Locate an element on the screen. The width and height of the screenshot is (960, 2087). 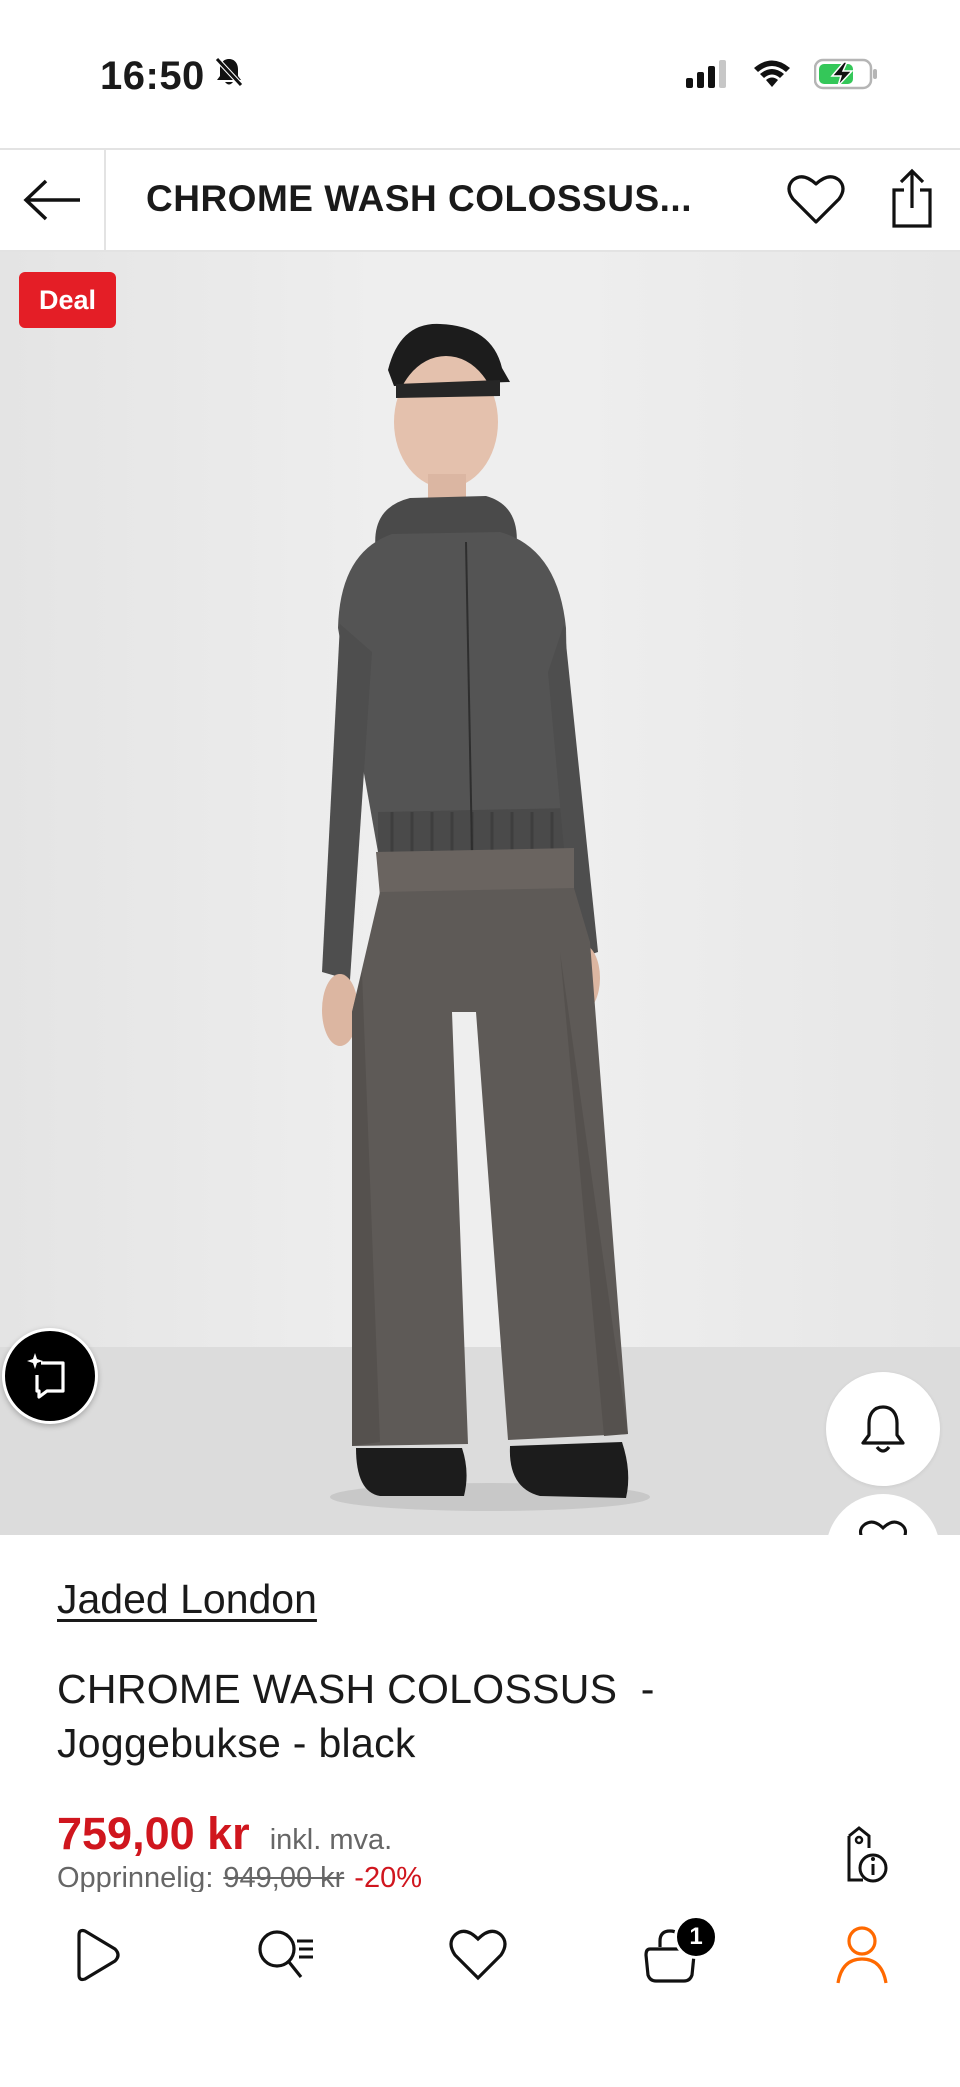
nav-cart: 1 is located at coordinates (674, 1955).